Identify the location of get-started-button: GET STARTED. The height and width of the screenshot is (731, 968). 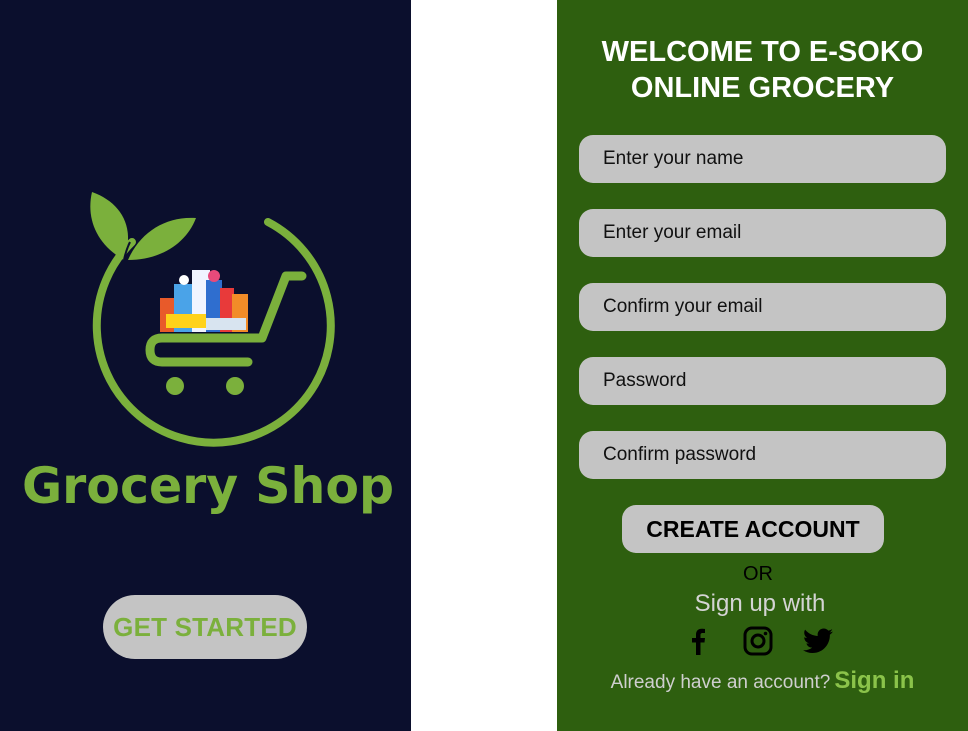
(205, 627).